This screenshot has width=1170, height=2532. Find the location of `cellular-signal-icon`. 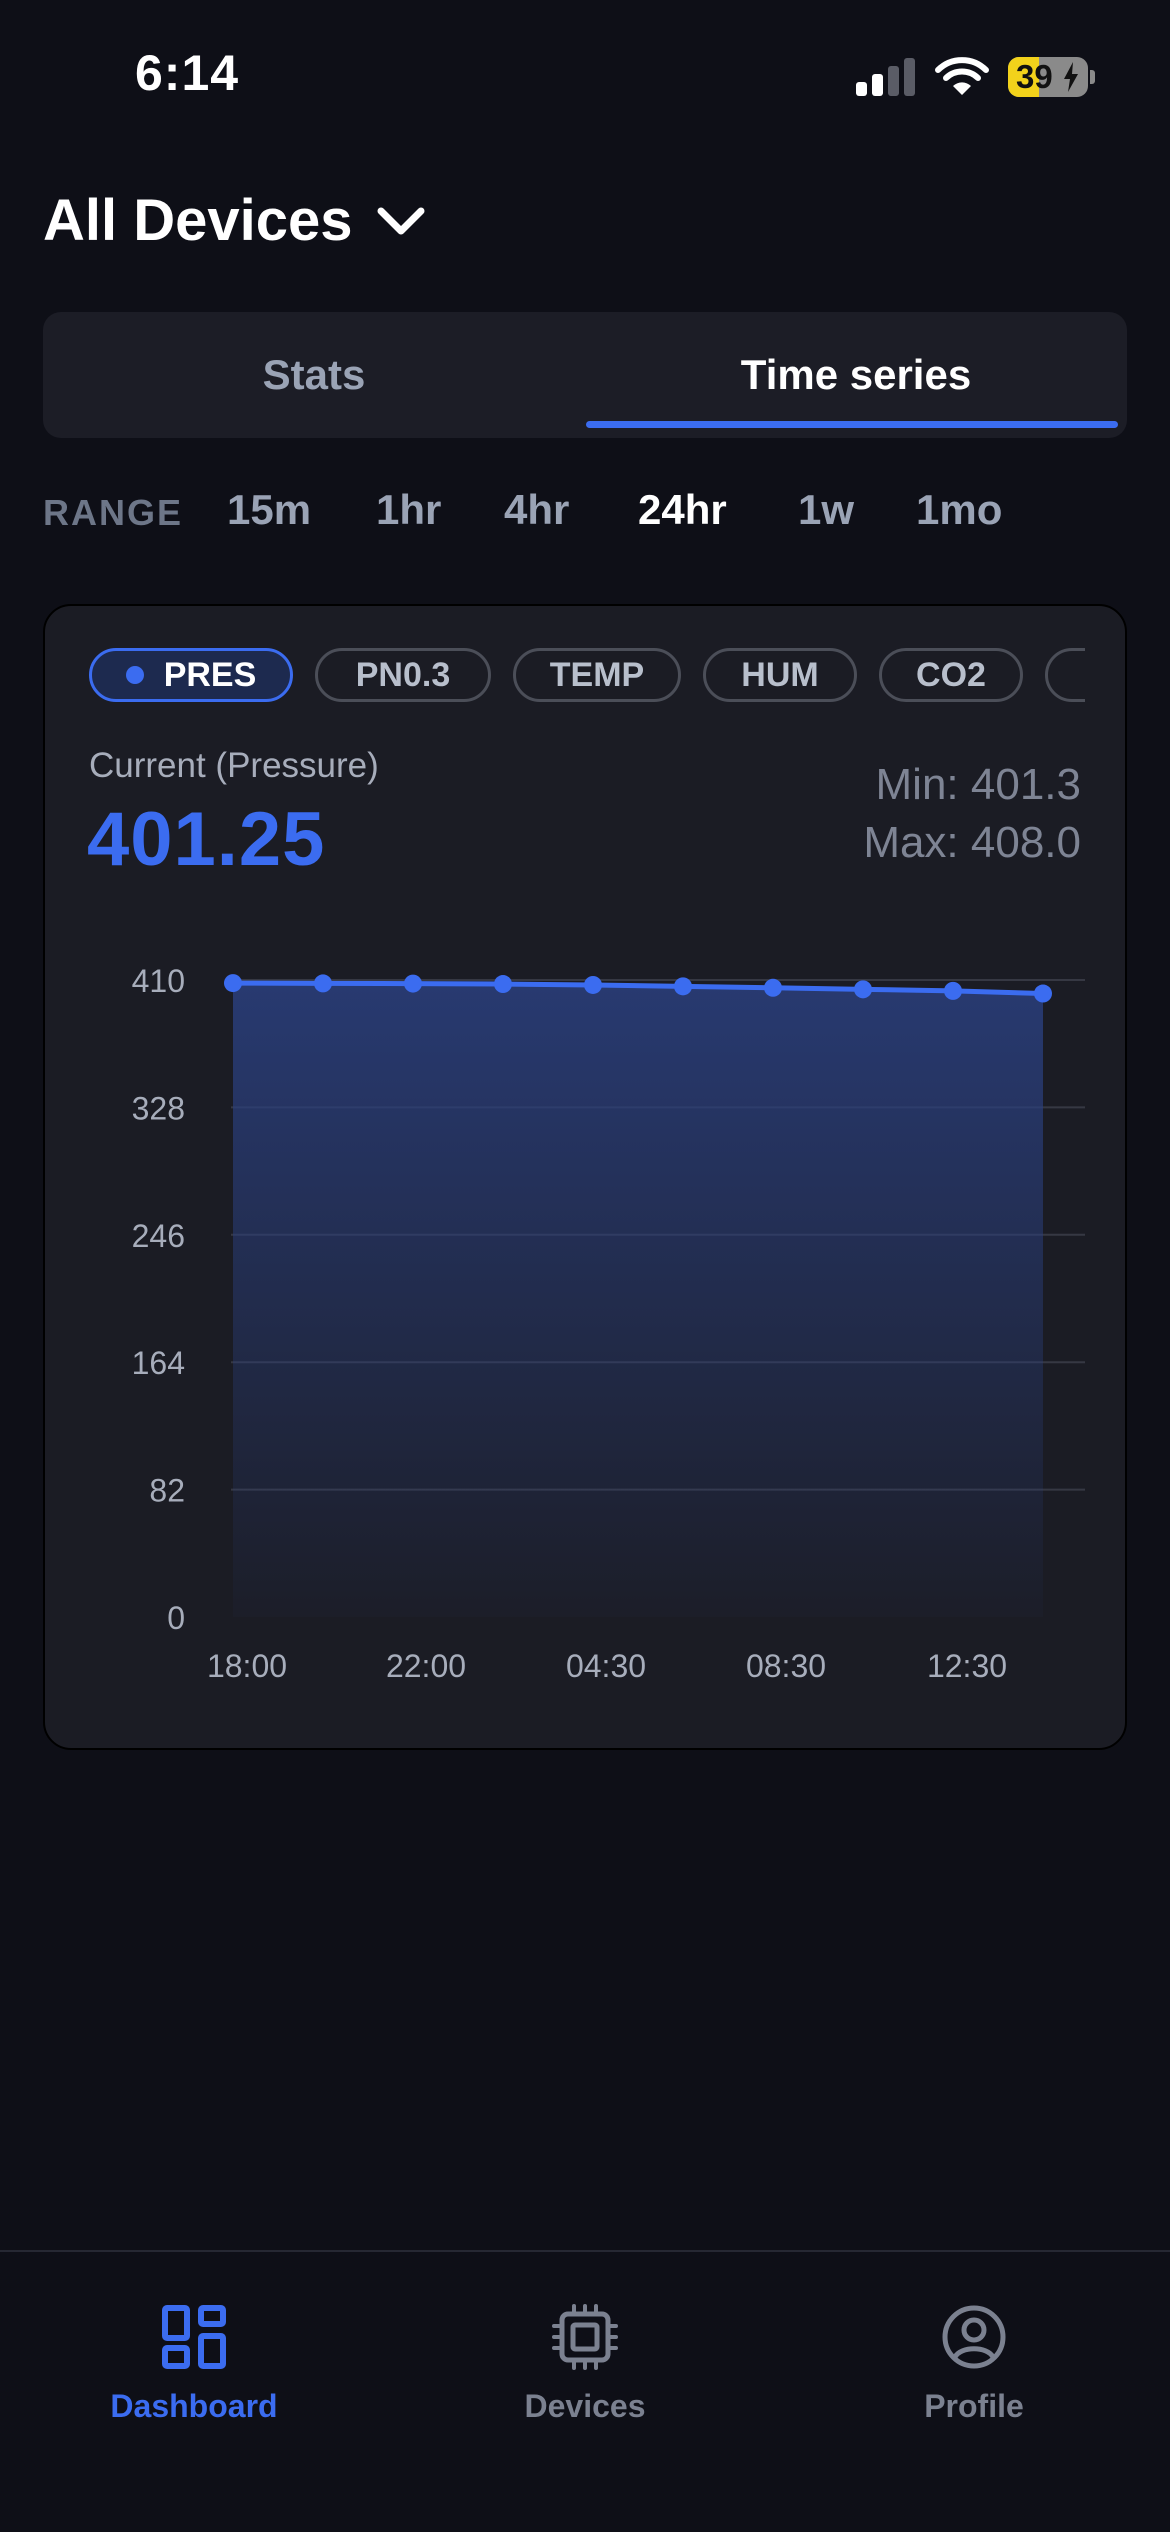

cellular-signal-icon is located at coordinates (886, 77).